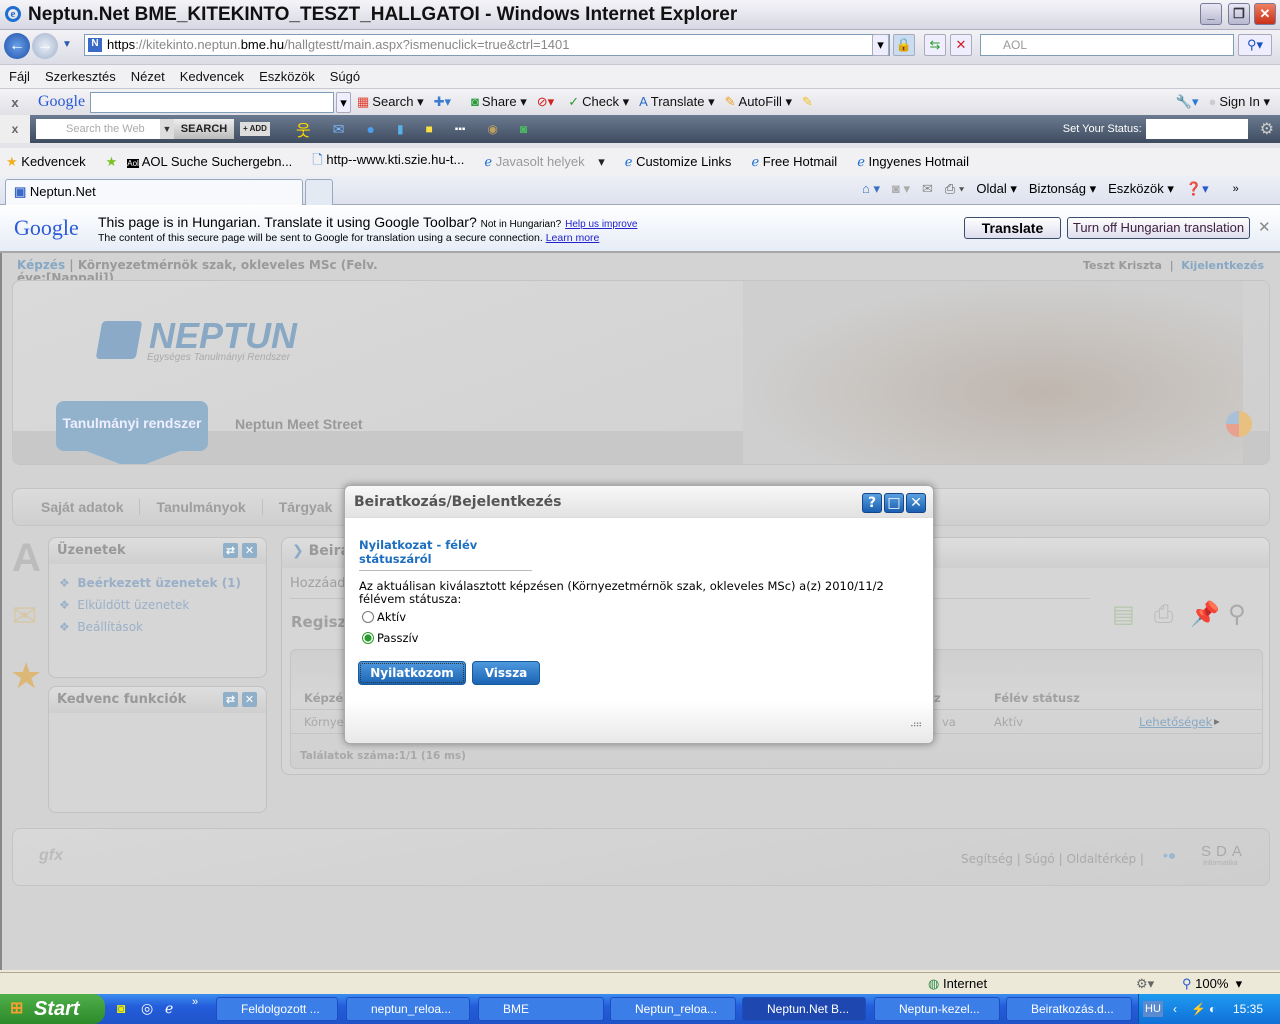 This screenshot has height=1024, width=1280. I want to click on google-search-dropdown: ▾, so click(343, 102).